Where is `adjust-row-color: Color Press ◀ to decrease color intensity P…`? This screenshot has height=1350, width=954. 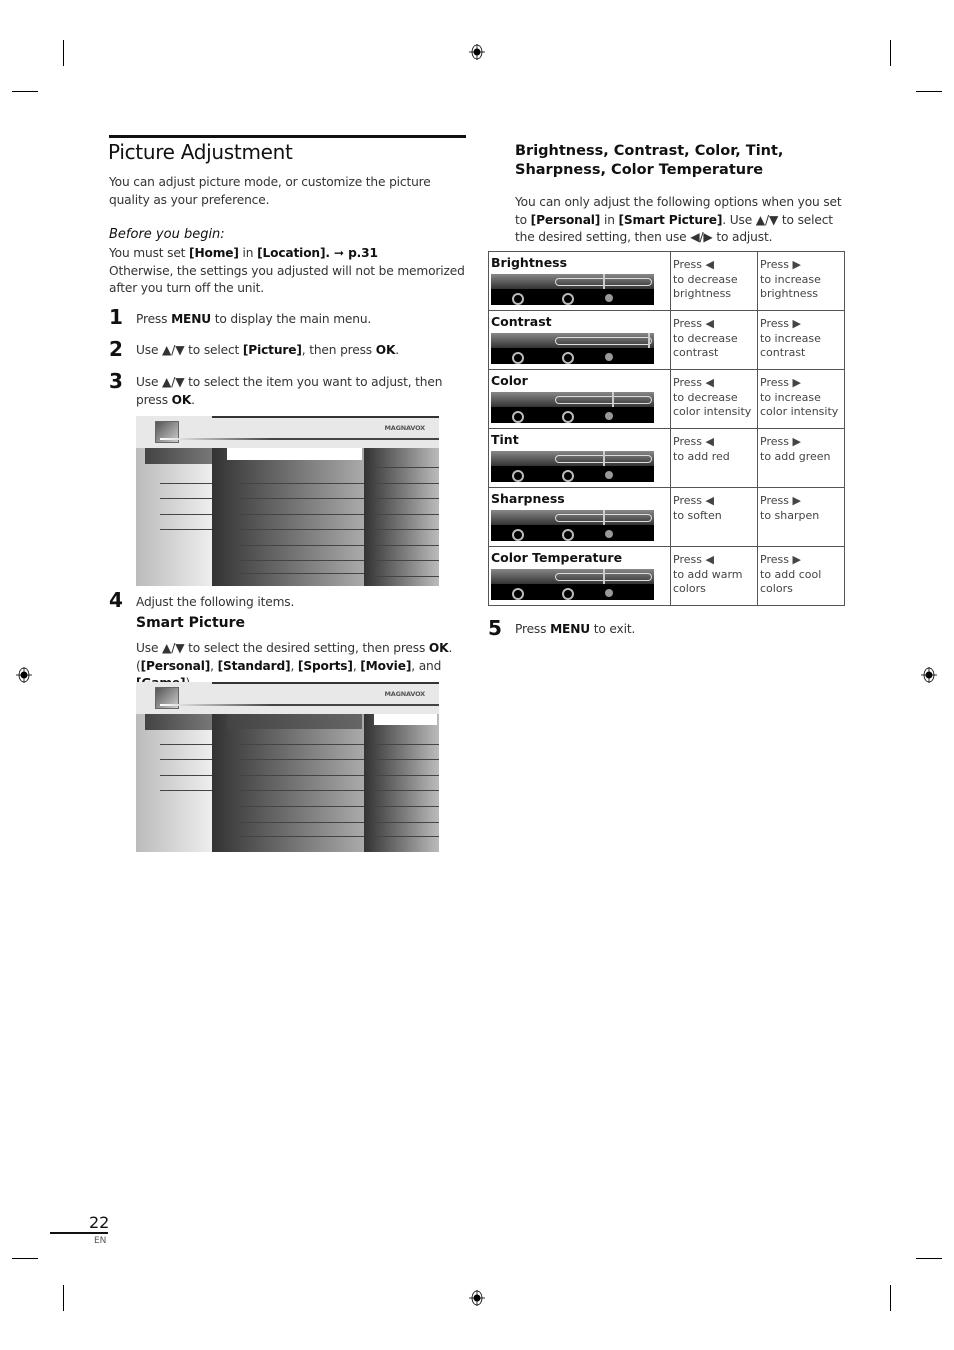
adjust-row-color: Color Press ◀ to decrease color intensity P… is located at coordinates (666, 399).